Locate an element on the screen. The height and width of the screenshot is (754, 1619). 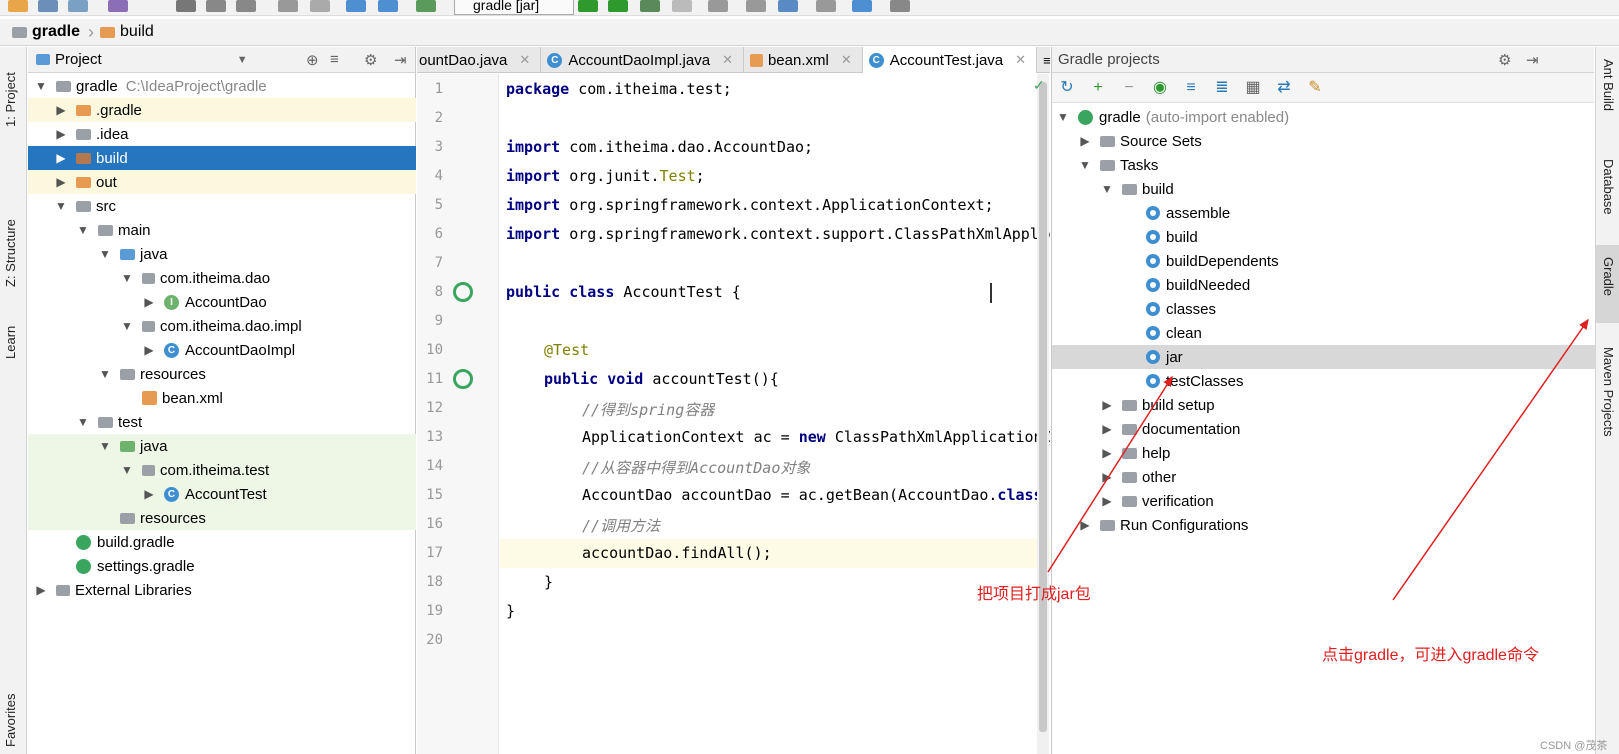
settings-icon: ✎ is located at coordinates (1315, 88).